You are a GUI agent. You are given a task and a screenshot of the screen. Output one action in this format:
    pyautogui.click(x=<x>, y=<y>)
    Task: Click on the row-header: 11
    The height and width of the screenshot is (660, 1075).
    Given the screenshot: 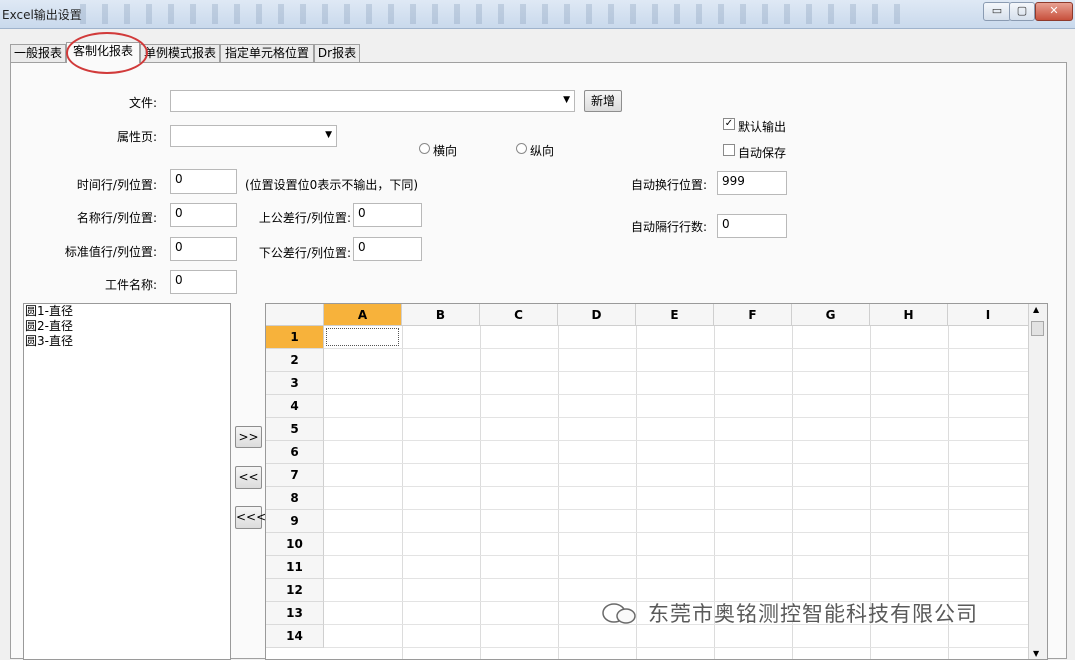 What is the action you would take?
    pyautogui.click(x=295, y=567)
    